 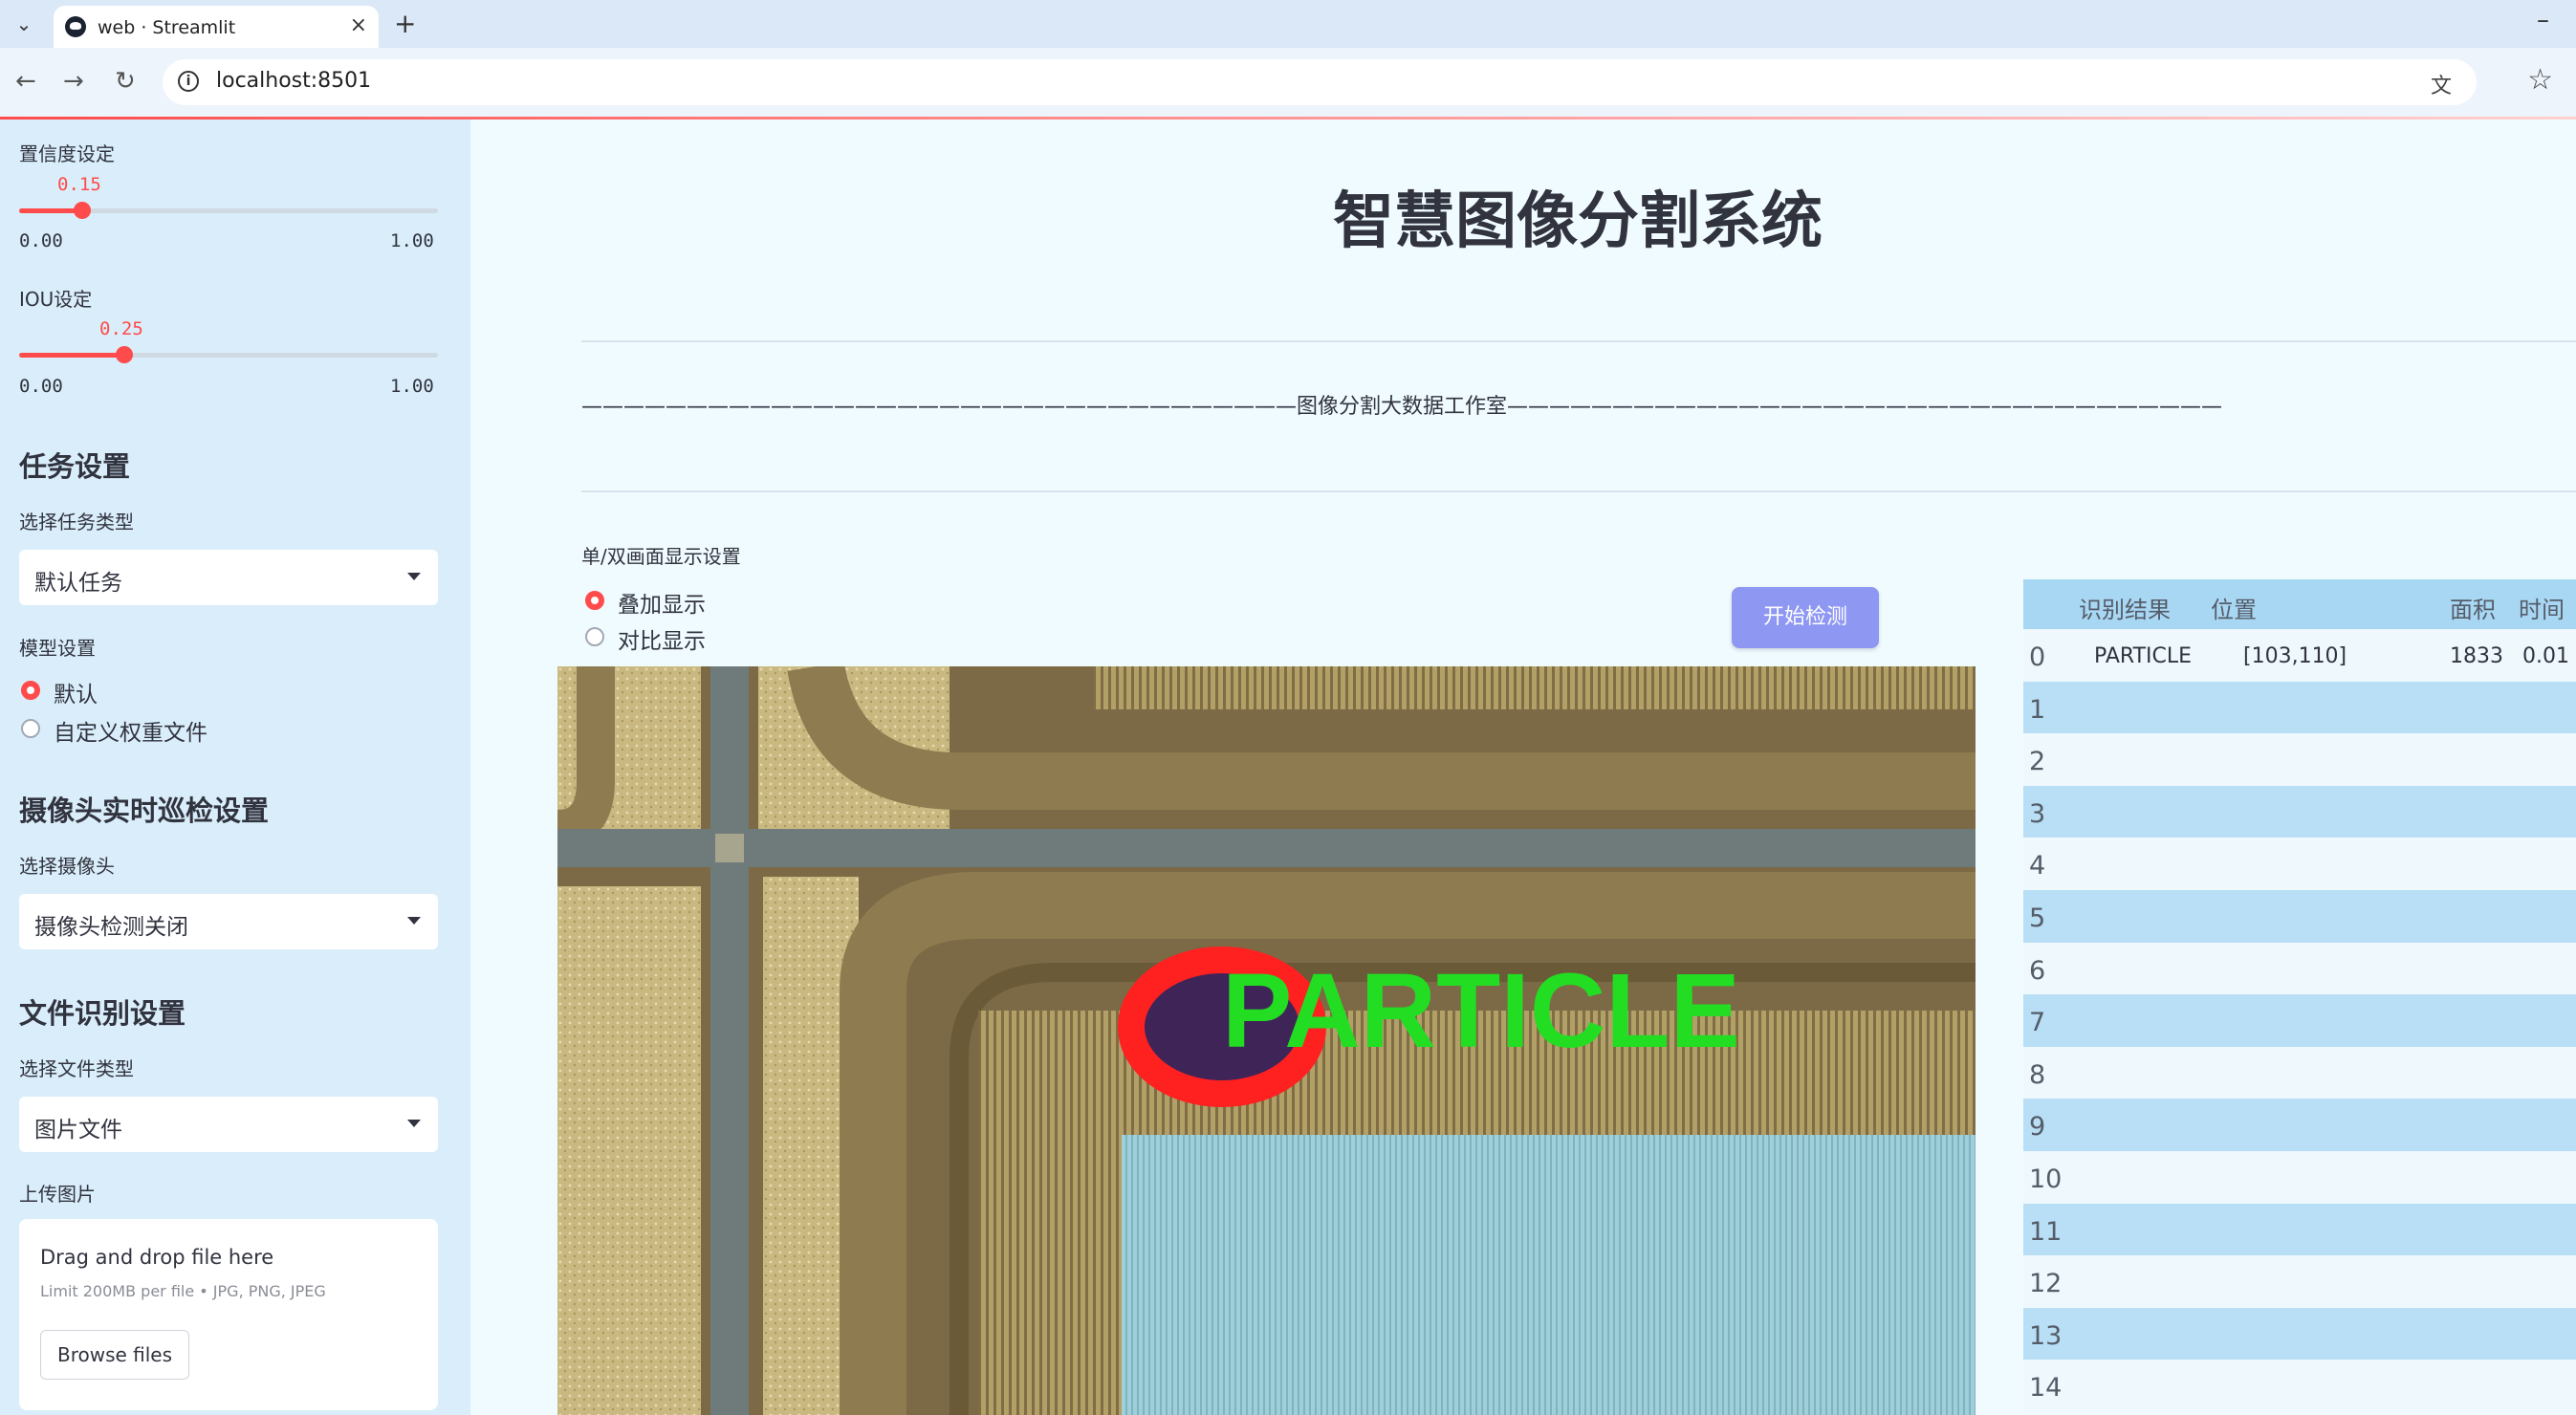 What do you see at coordinates (2540, 80) in the screenshot?
I see `bookmark-star-icon: ☆` at bounding box center [2540, 80].